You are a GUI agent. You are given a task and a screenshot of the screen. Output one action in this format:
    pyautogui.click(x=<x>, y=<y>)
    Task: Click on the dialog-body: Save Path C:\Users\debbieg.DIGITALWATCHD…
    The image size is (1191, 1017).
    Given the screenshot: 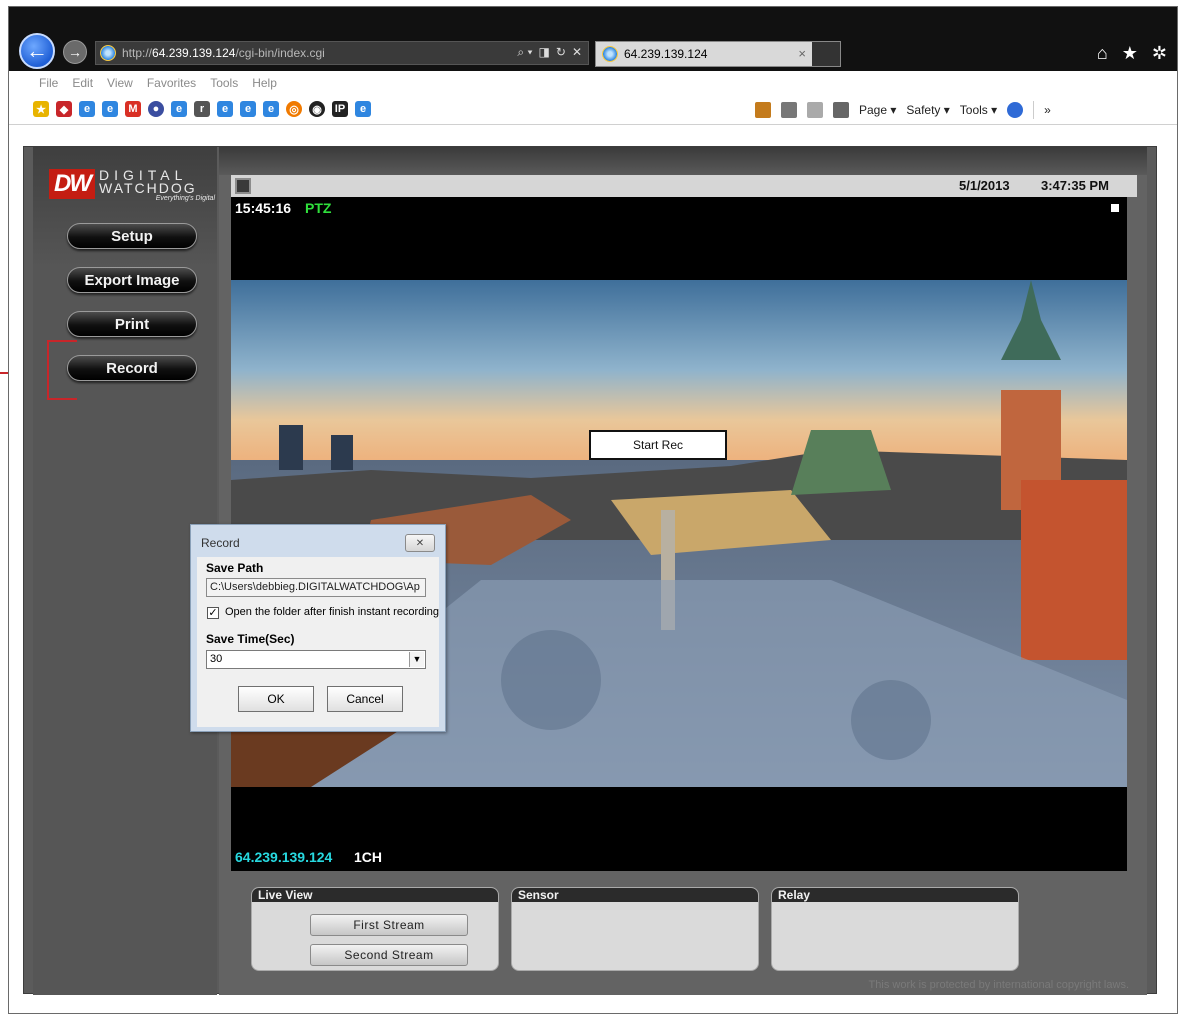 What is the action you would take?
    pyautogui.click(x=318, y=642)
    